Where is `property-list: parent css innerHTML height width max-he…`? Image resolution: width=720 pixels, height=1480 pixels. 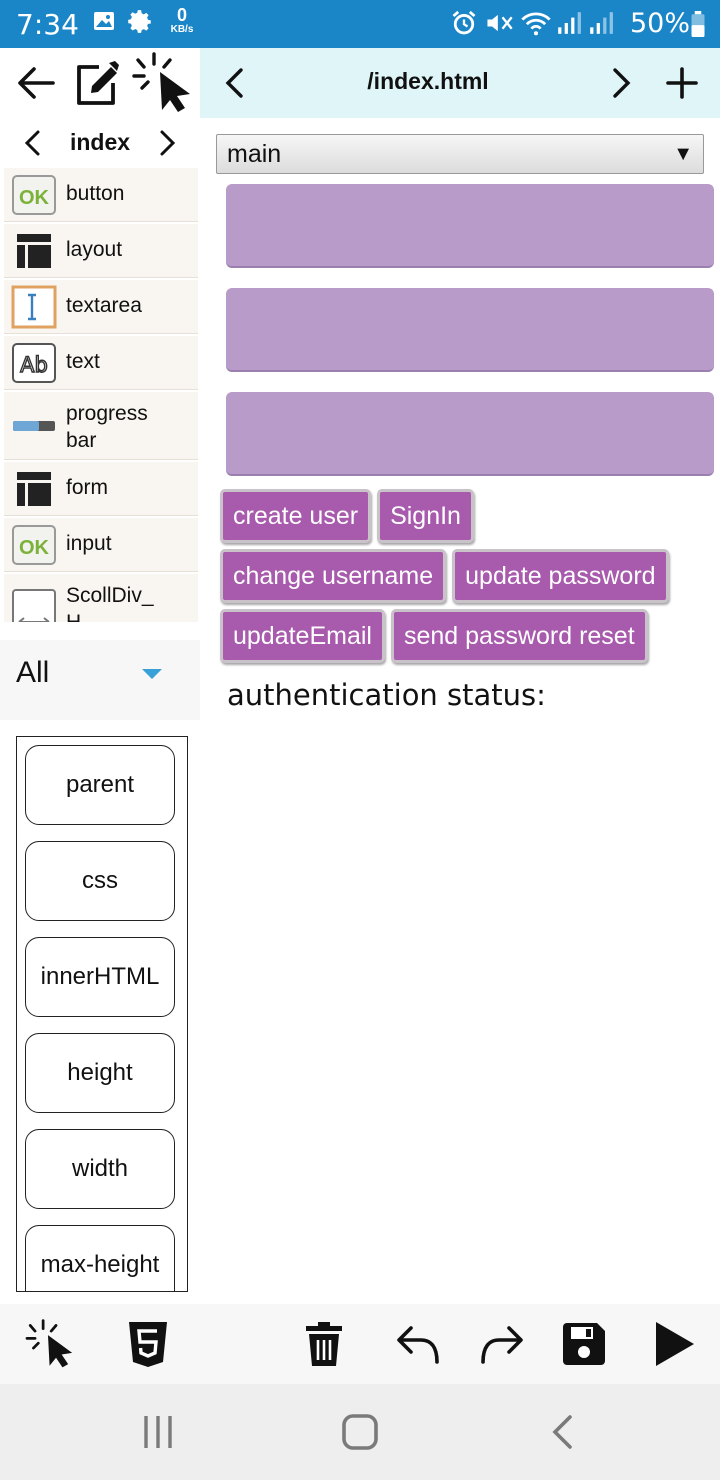
property-list: parent css innerHTML height width max-he… is located at coordinates (102, 1014).